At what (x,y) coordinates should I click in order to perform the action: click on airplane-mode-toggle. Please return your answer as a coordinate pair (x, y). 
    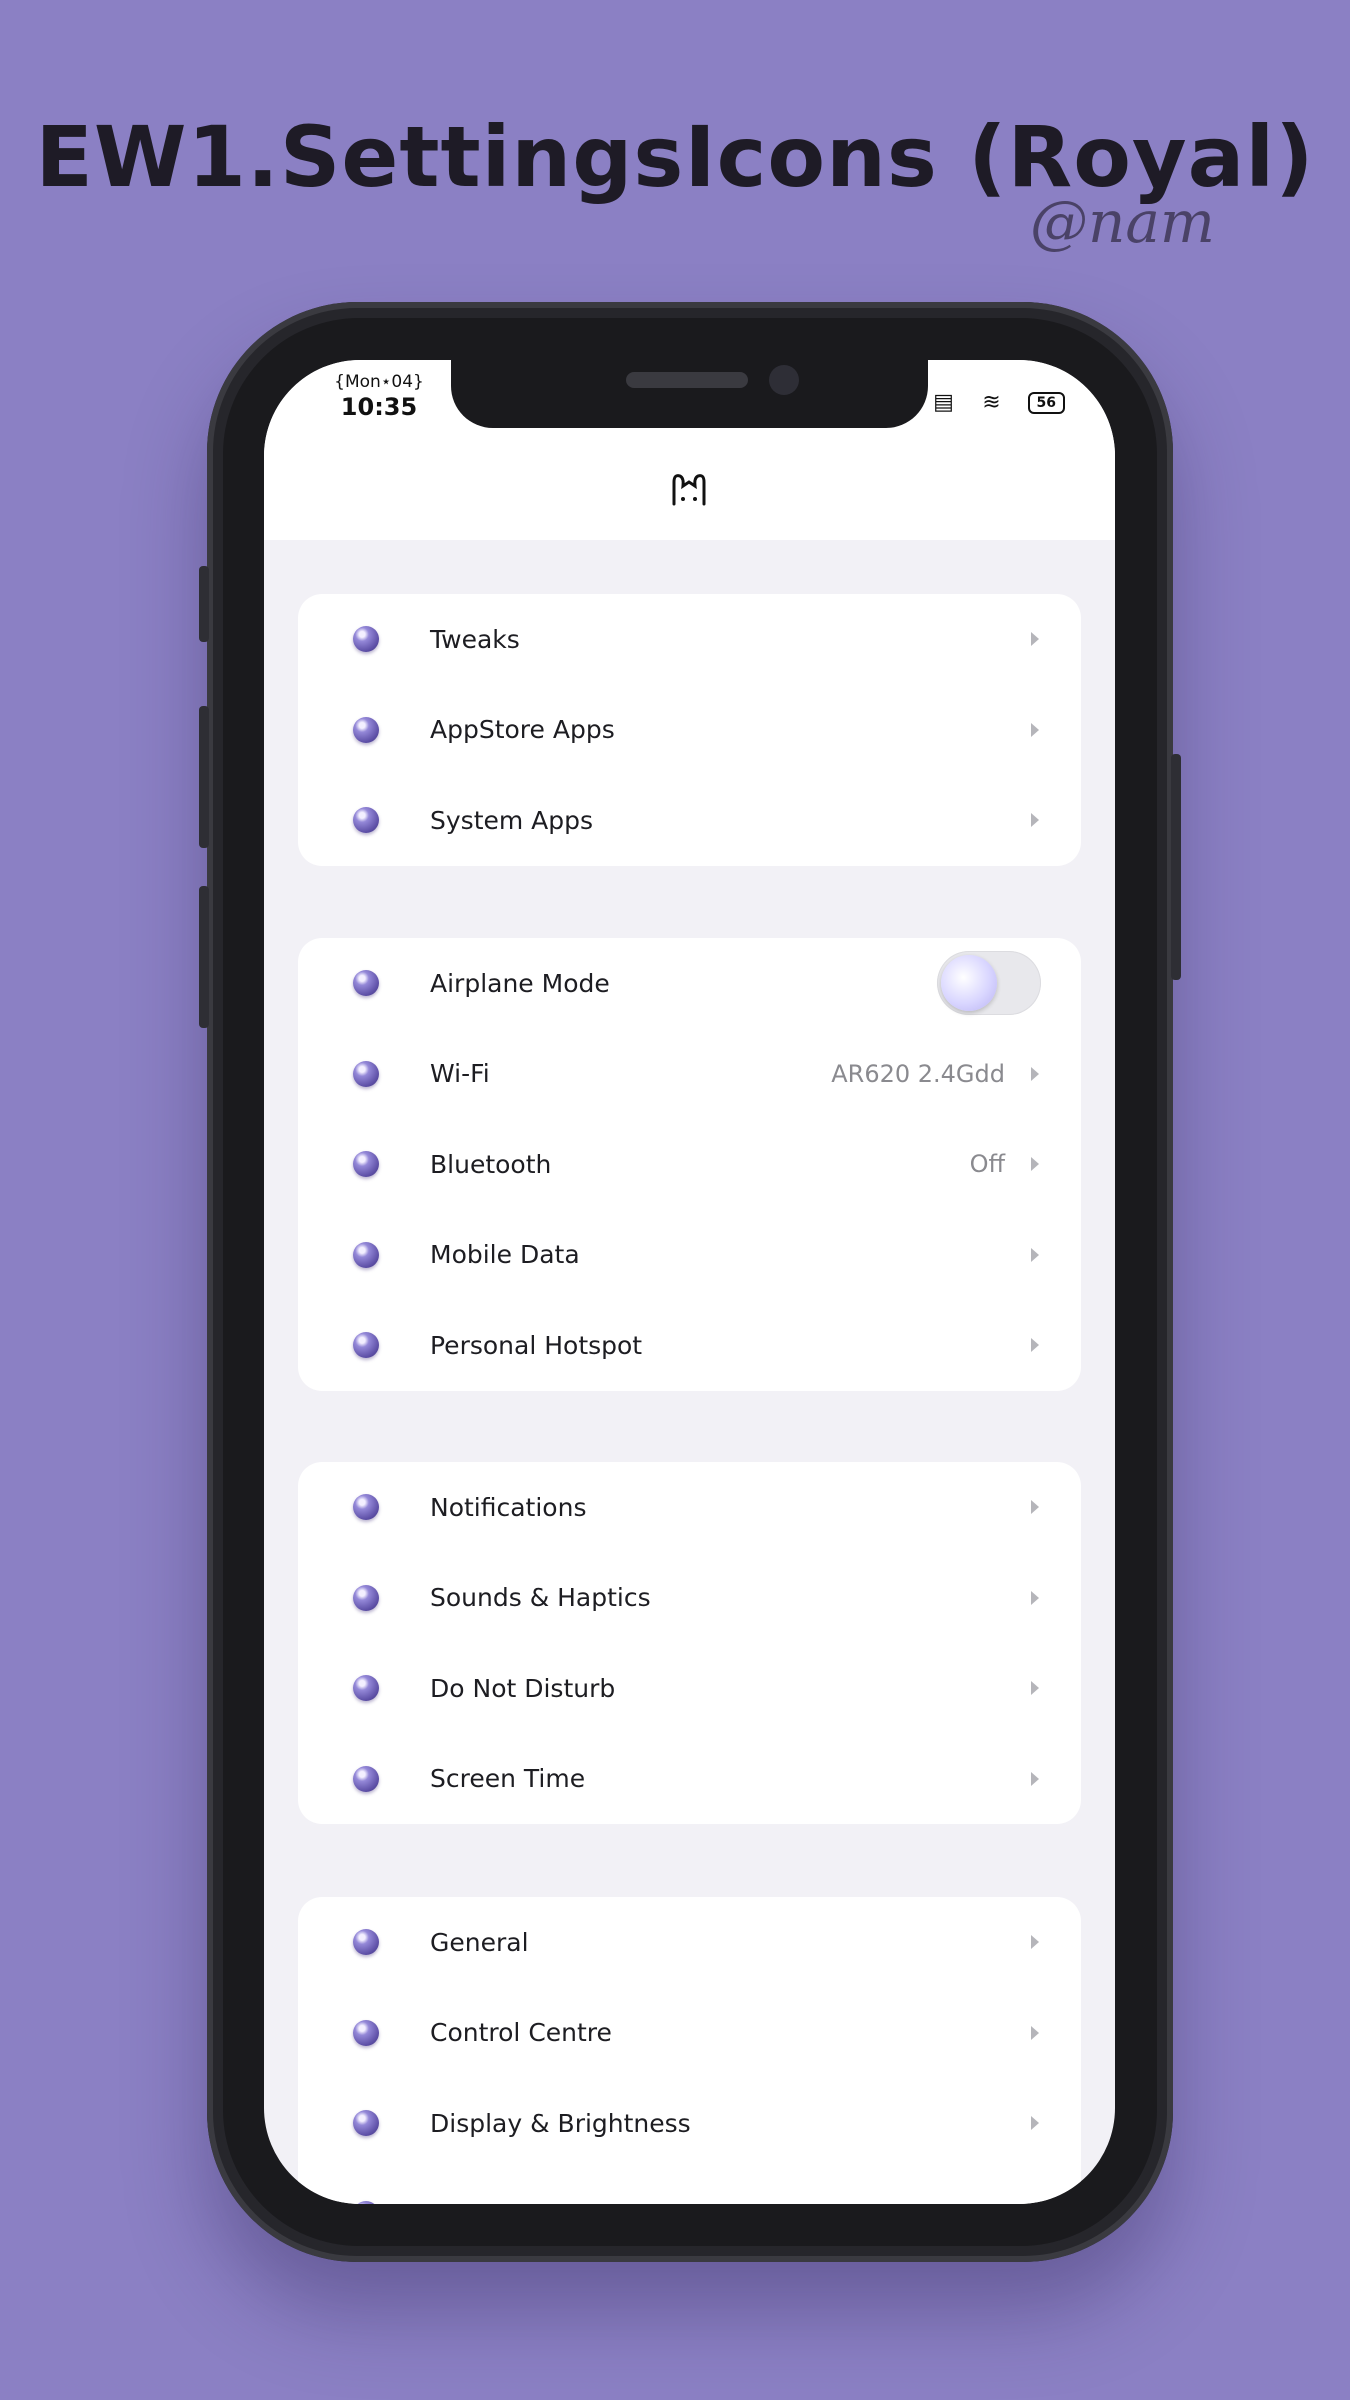
    Looking at the image, I should click on (989, 983).